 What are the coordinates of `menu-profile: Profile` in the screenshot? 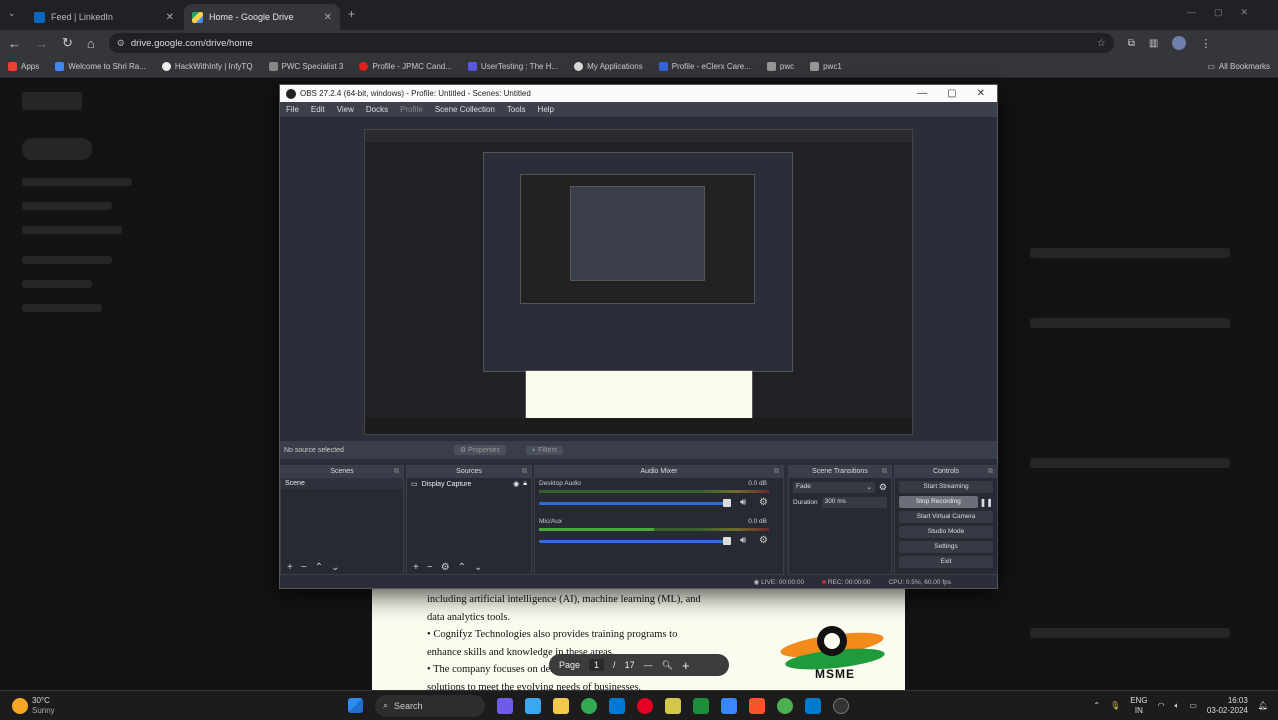 It's located at (411, 109).